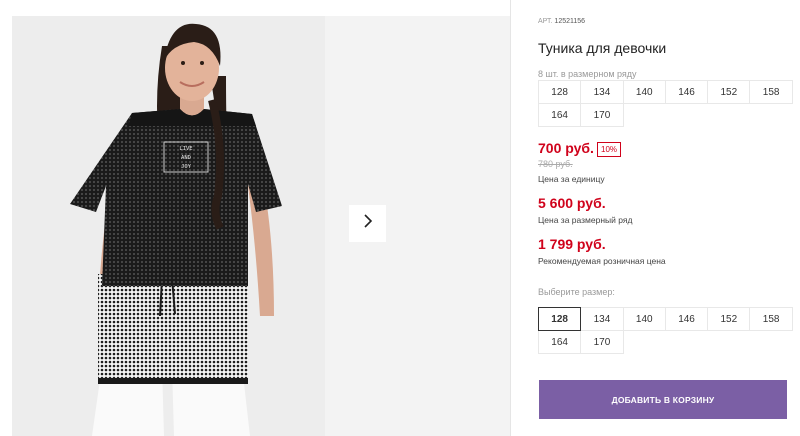  I want to click on next-photo-button, so click(367, 223).